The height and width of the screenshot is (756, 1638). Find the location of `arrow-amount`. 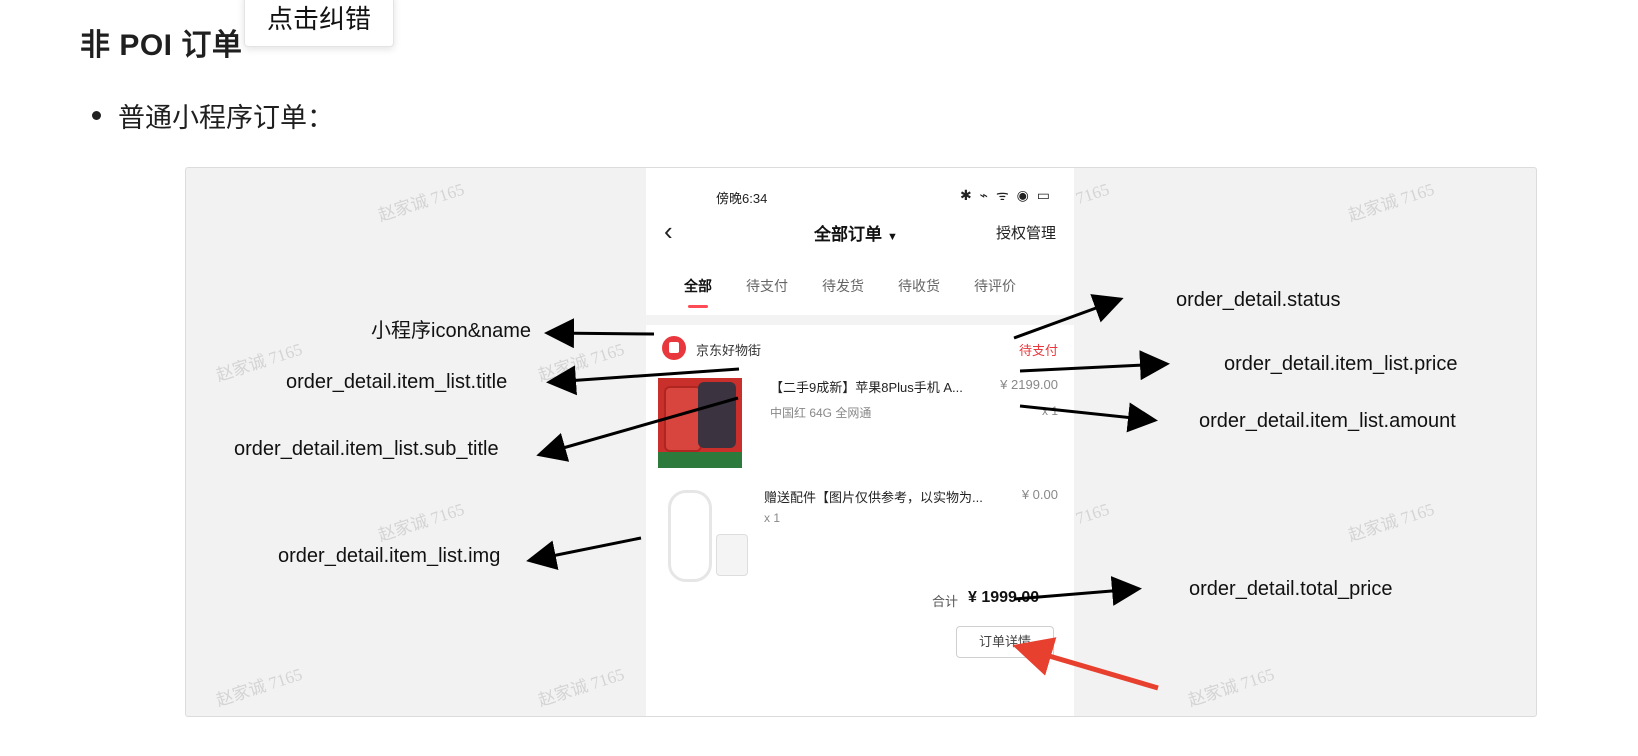

arrow-amount is located at coordinates (1088, 417).